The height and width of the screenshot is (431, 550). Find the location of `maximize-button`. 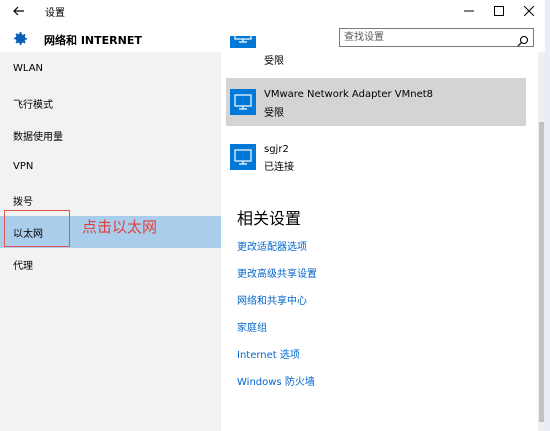

maximize-button is located at coordinates (499, 11).